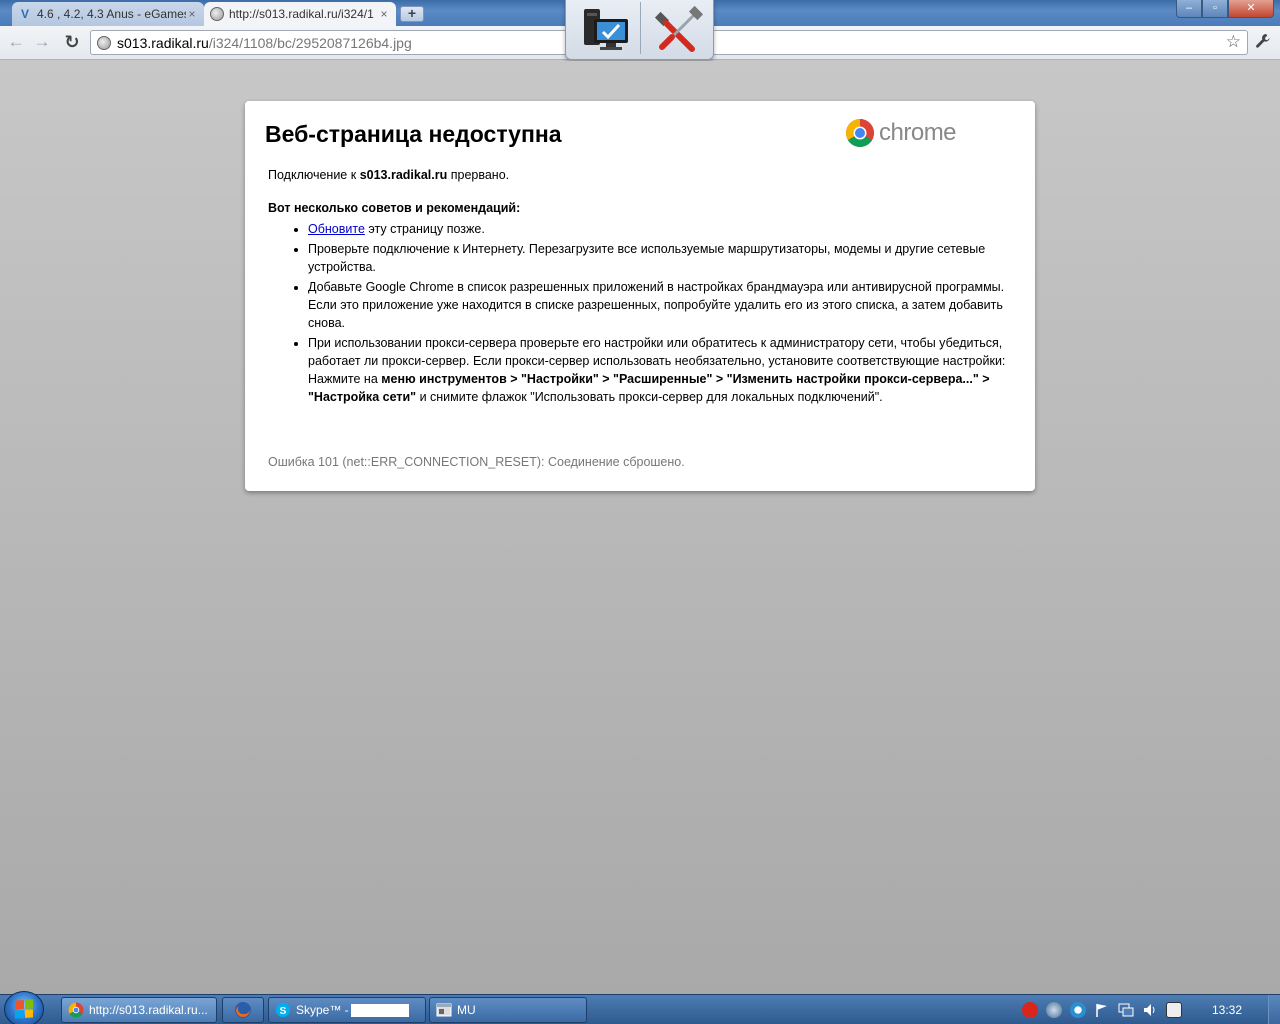  What do you see at coordinates (403, 175) in the screenshot?
I see `summary-host: s013.radikal.ru` at bounding box center [403, 175].